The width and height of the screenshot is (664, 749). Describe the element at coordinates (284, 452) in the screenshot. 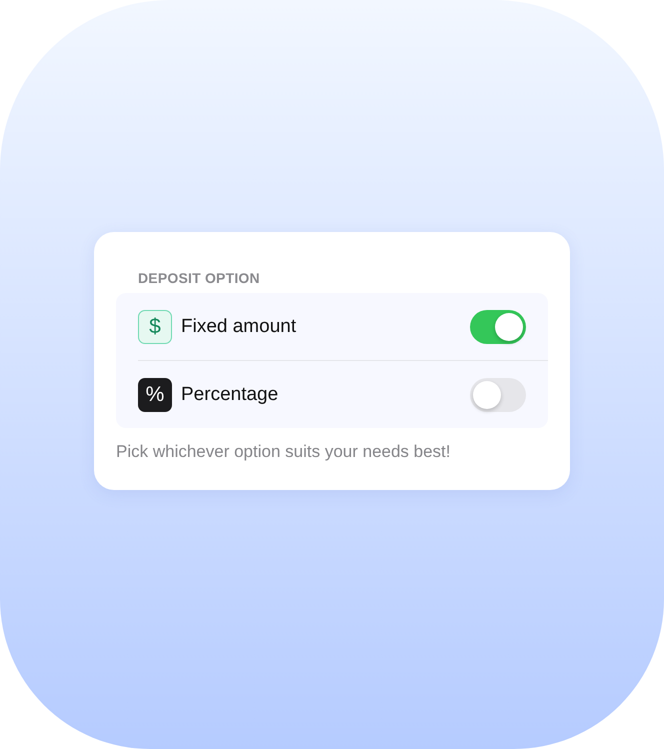

I see `helper-text: Pick whichever option suits your needs best!` at that location.